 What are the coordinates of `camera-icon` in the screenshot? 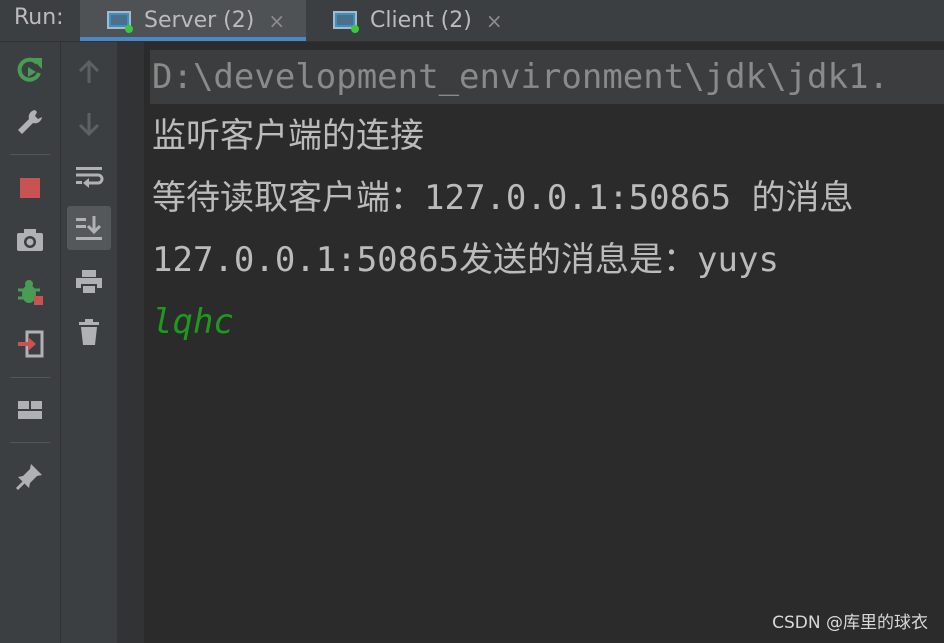 It's located at (30, 240).